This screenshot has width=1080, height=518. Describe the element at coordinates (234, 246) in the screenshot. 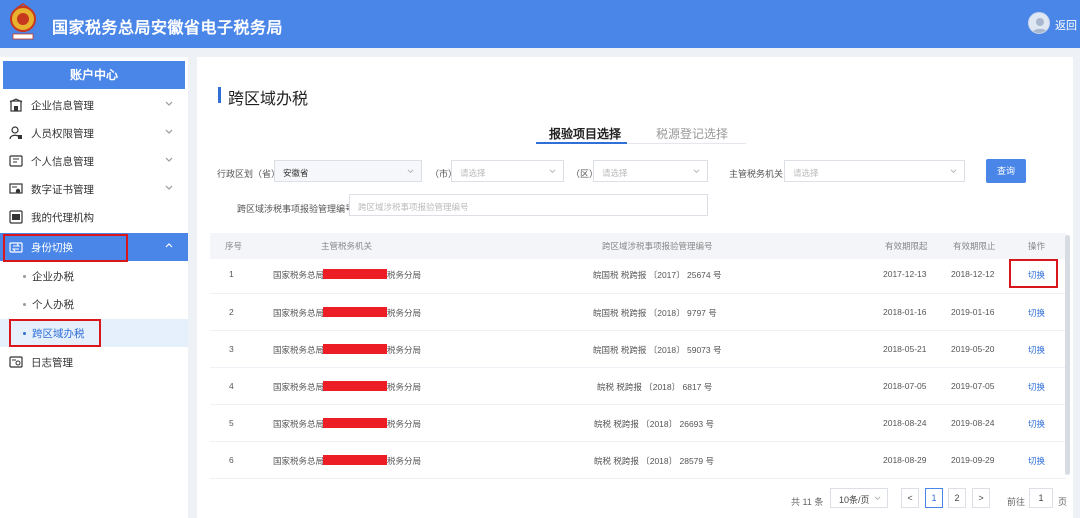

I see `col-header-no: 序号` at that location.